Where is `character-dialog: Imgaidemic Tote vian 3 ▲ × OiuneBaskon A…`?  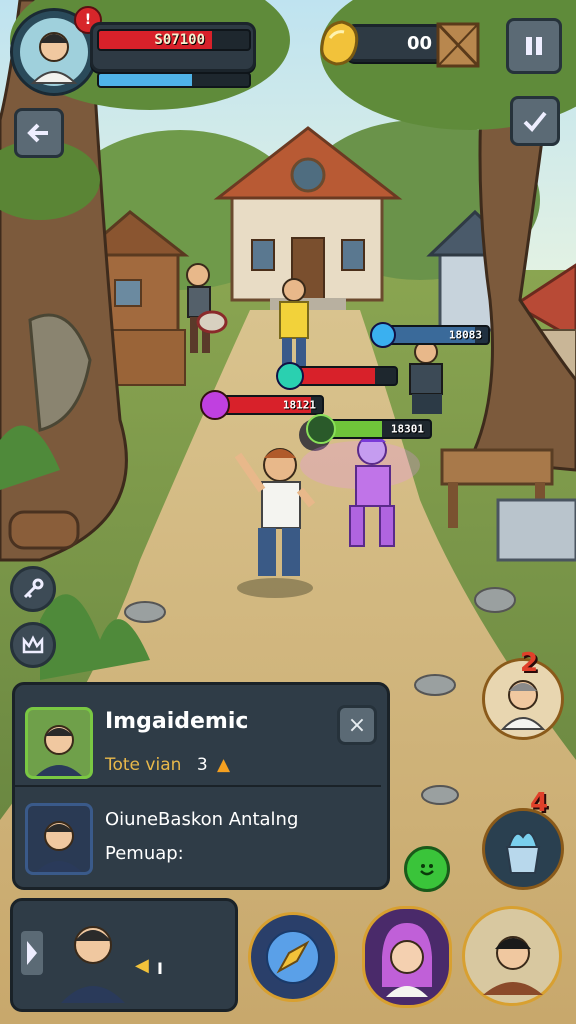 character-dialog: Imgaidemic Tote vian 3 ▲ × OiuneBaskon A… is located at coordinates (201, 786).